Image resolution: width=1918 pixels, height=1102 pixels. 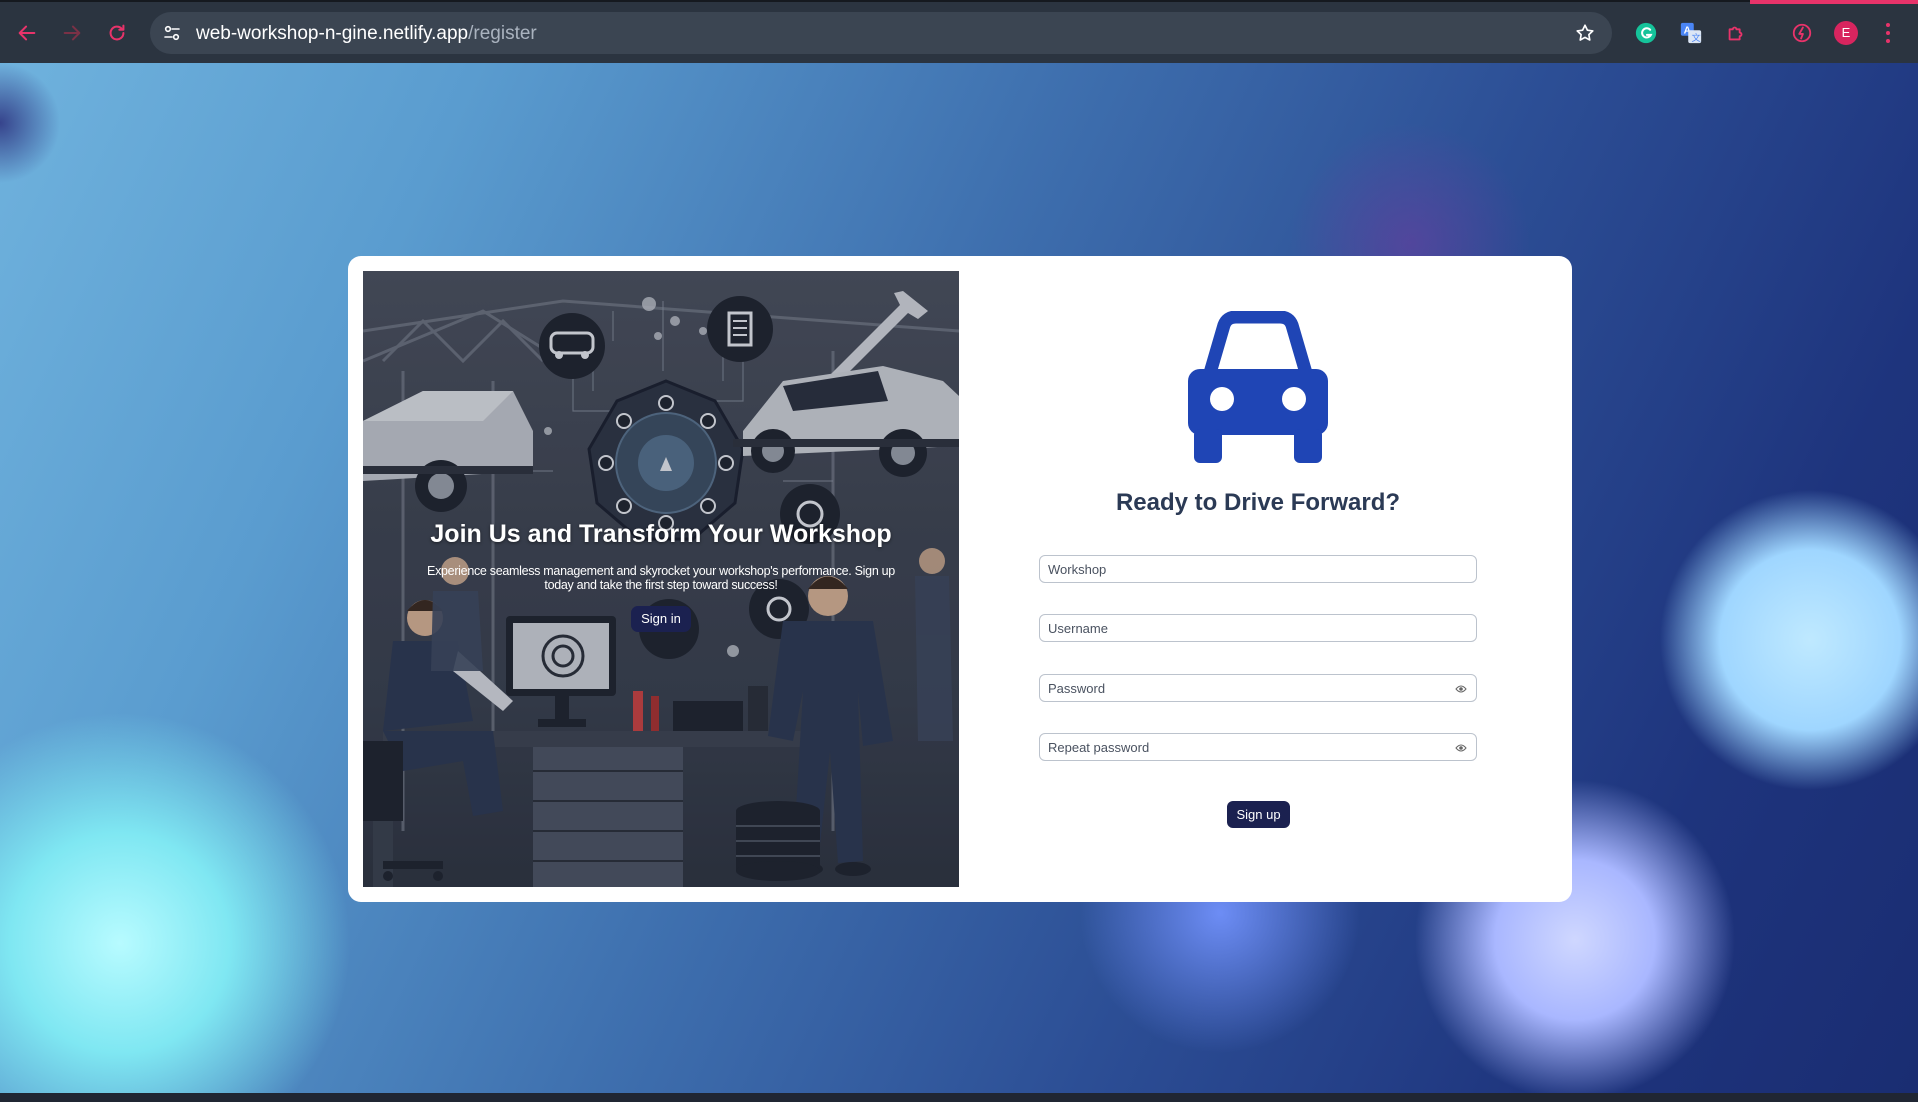 I want to click on url-host: web-workshop-n-gine.netlify.app, so click(x=332, y=33).